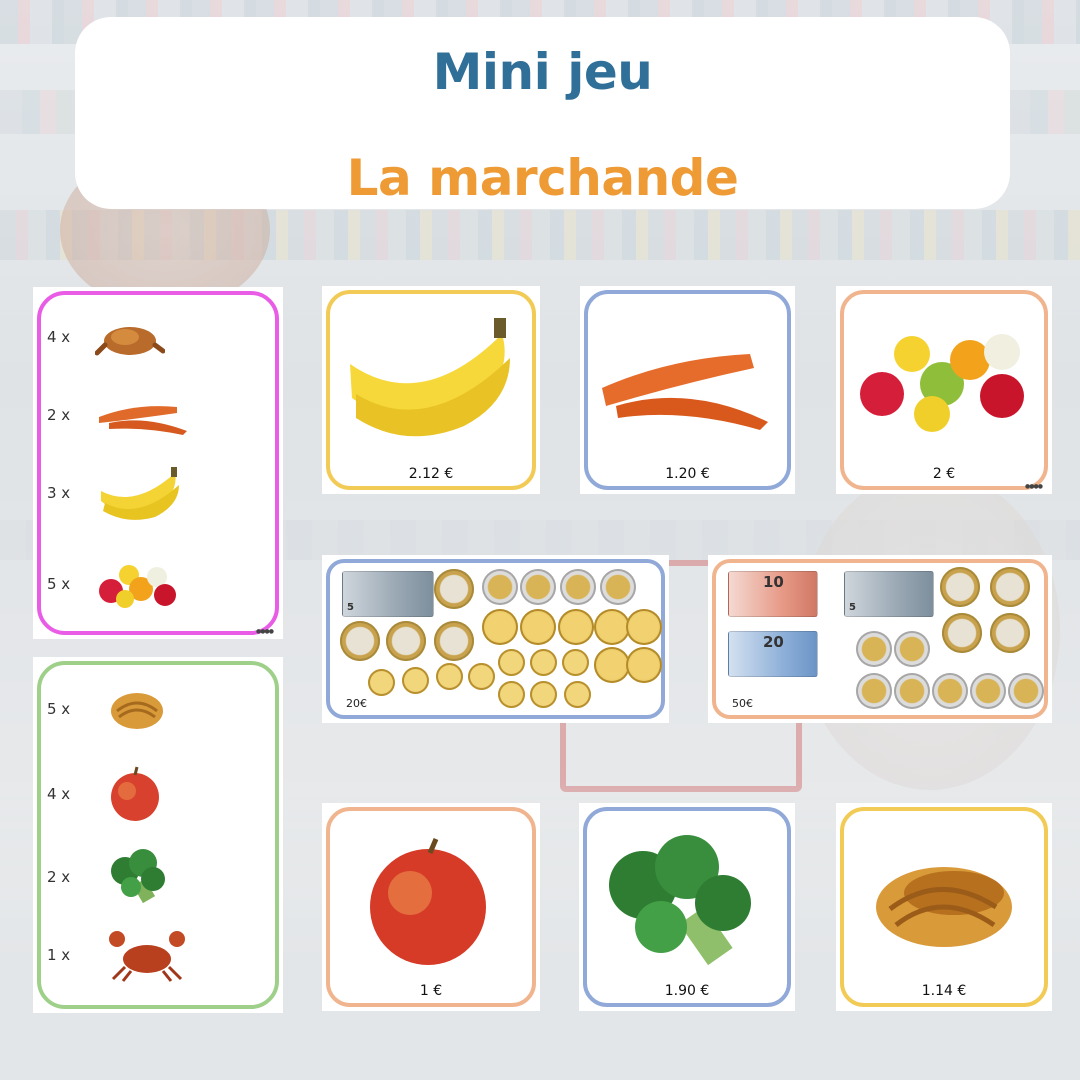 The height and width of the screenshot is (1080, 1080). I want to click on wallet-card-20: 5 20€, so click(495, 639).